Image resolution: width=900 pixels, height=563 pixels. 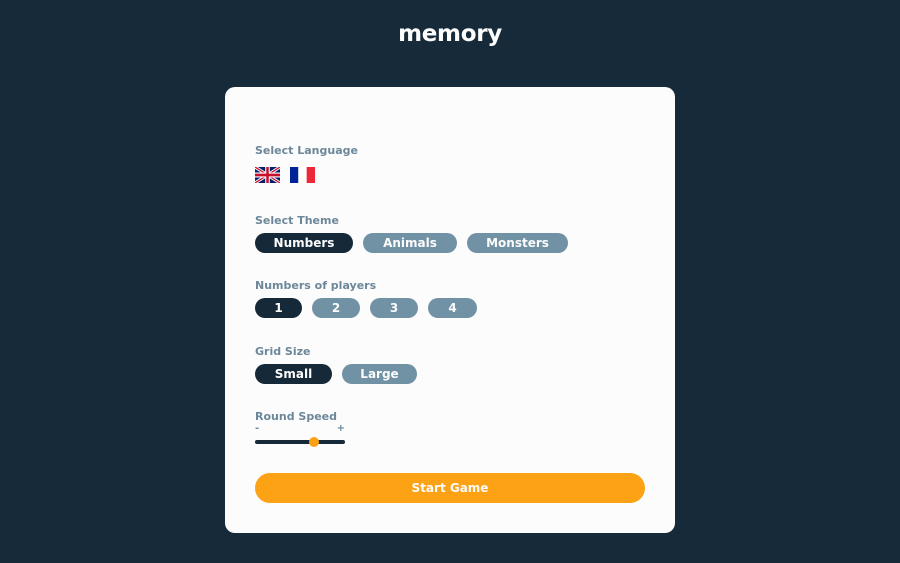 I want to click on players-option-3: 3, so click(x=394, y=308).